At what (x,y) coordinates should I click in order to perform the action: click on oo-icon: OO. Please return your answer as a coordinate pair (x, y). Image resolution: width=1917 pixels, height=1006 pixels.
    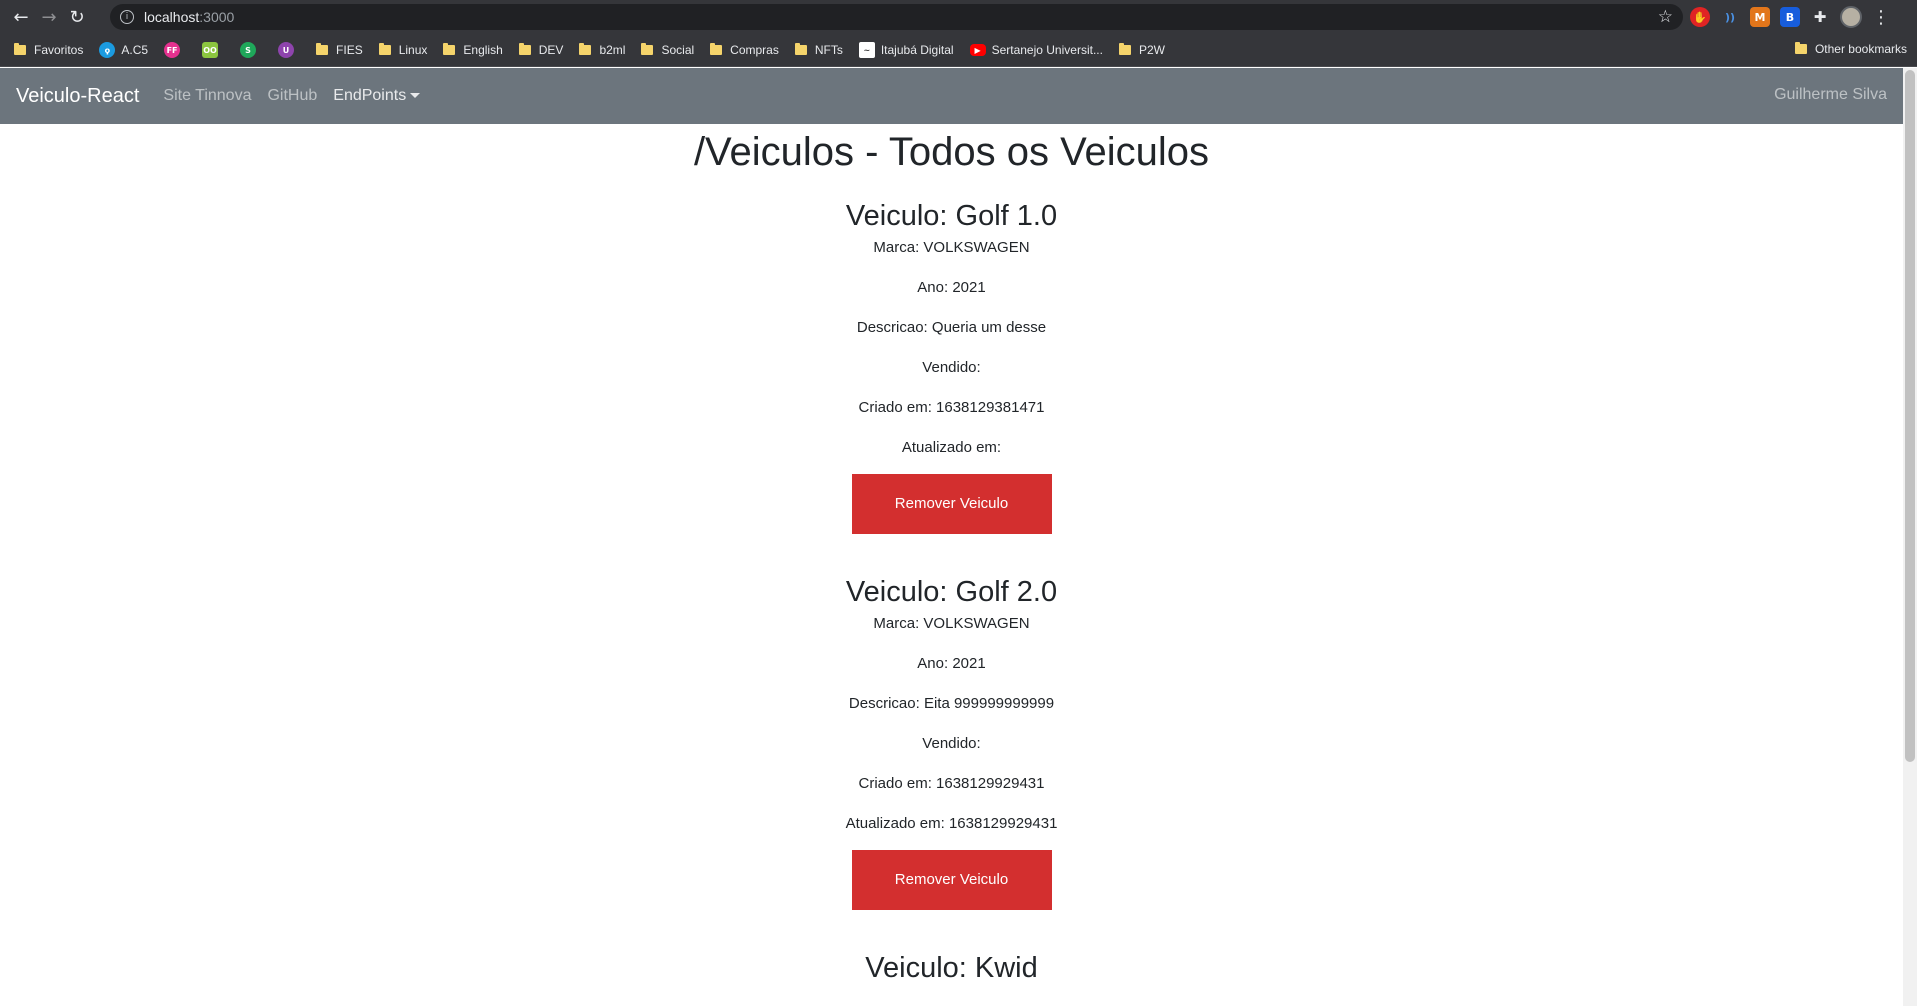
    Looking at the image, I should click on (210, 50).